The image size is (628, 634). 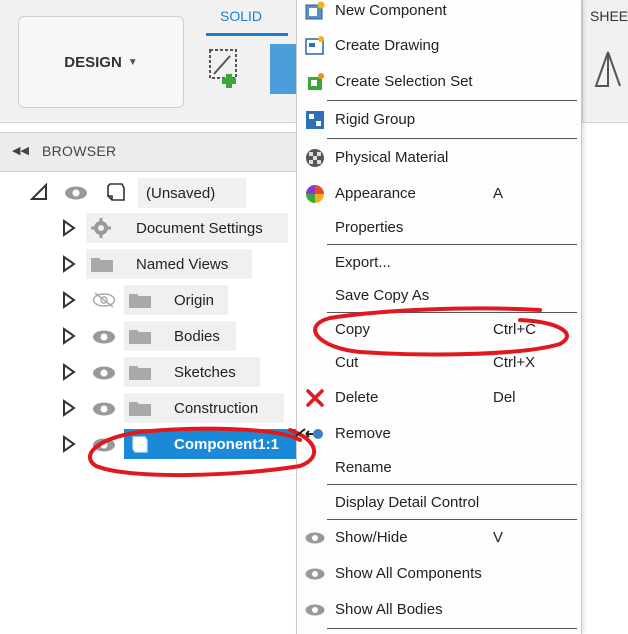 I want to click on shortcut-label: Del, so click(x=504, y=397).